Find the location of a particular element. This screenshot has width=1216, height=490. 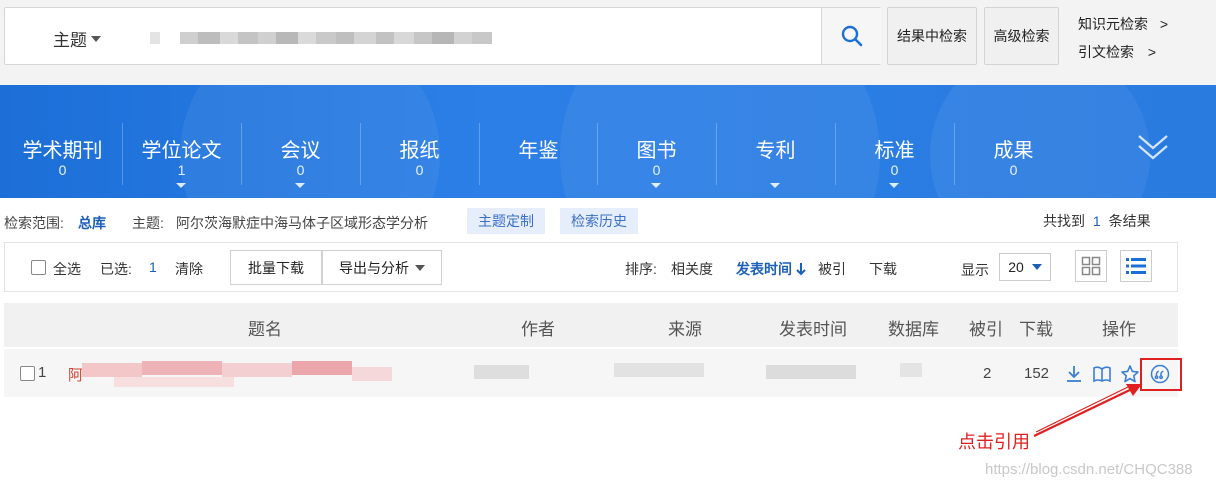

search-history-button: 检索历史 is located at coordinates (599, 221).